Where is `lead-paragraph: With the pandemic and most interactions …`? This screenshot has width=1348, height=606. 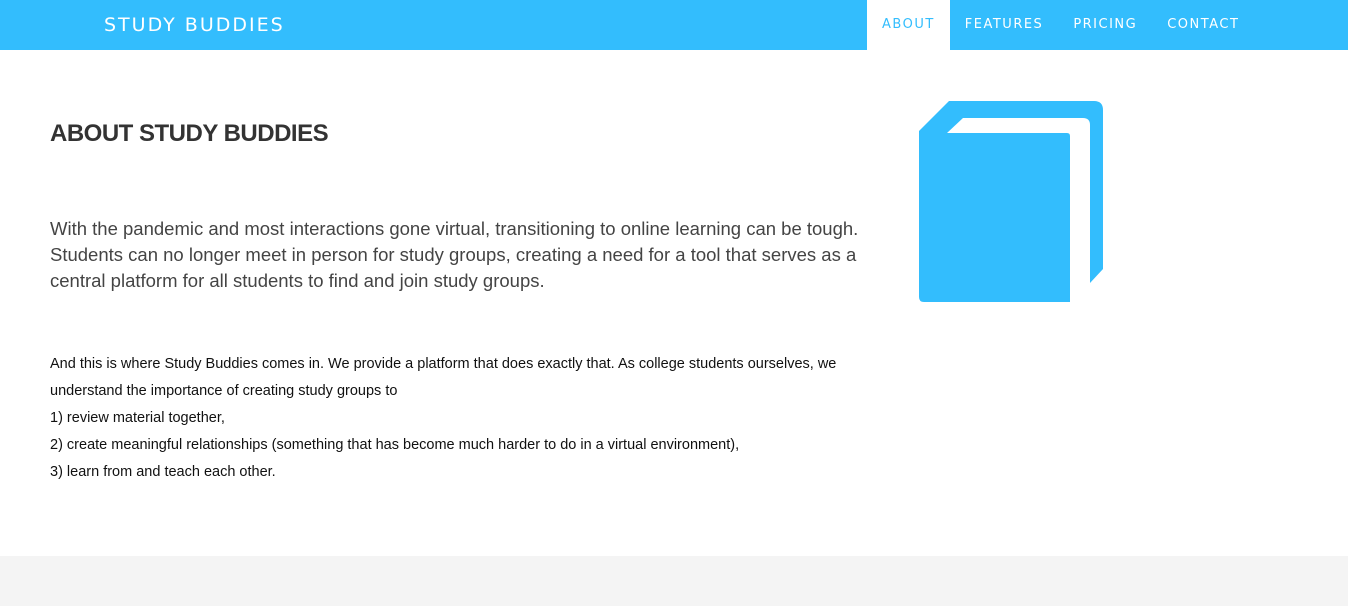
lead-paragraph: With the pandemic and most interactions … is located at coordinates (454, 254).